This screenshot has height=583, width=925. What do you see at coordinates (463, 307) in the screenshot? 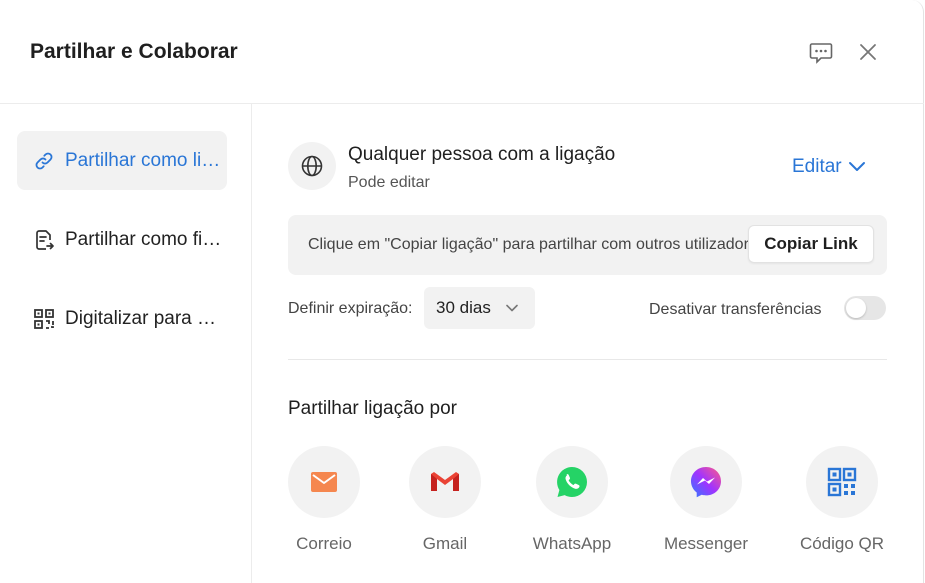
I see `expiration-value: 30 dias` at bounding box center [463, 307].